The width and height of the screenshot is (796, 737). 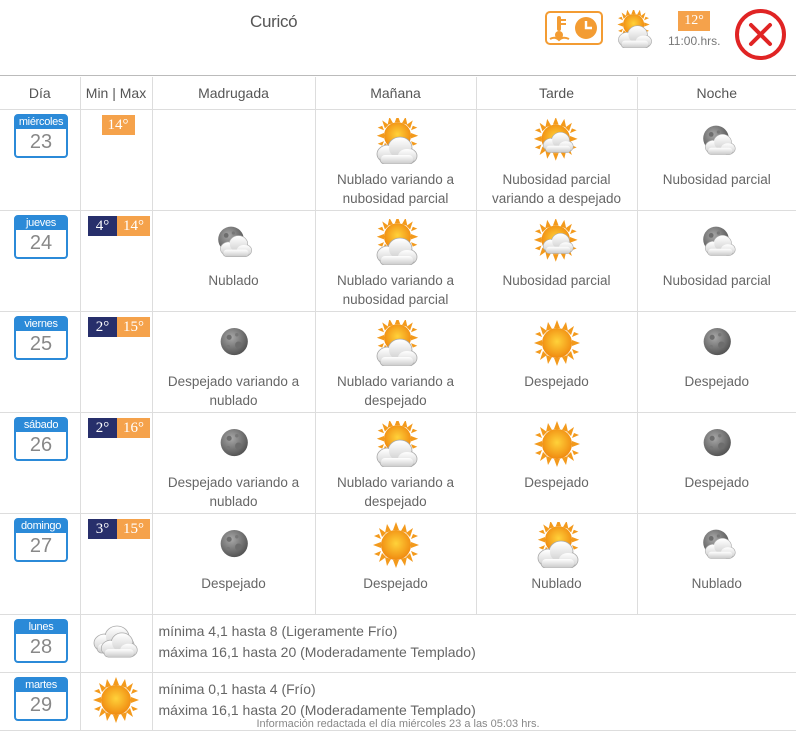 I want to click on min-range-text: mínima 4,1 hasta 8 (Ligeramente Frío), so click(x=278, y=630).